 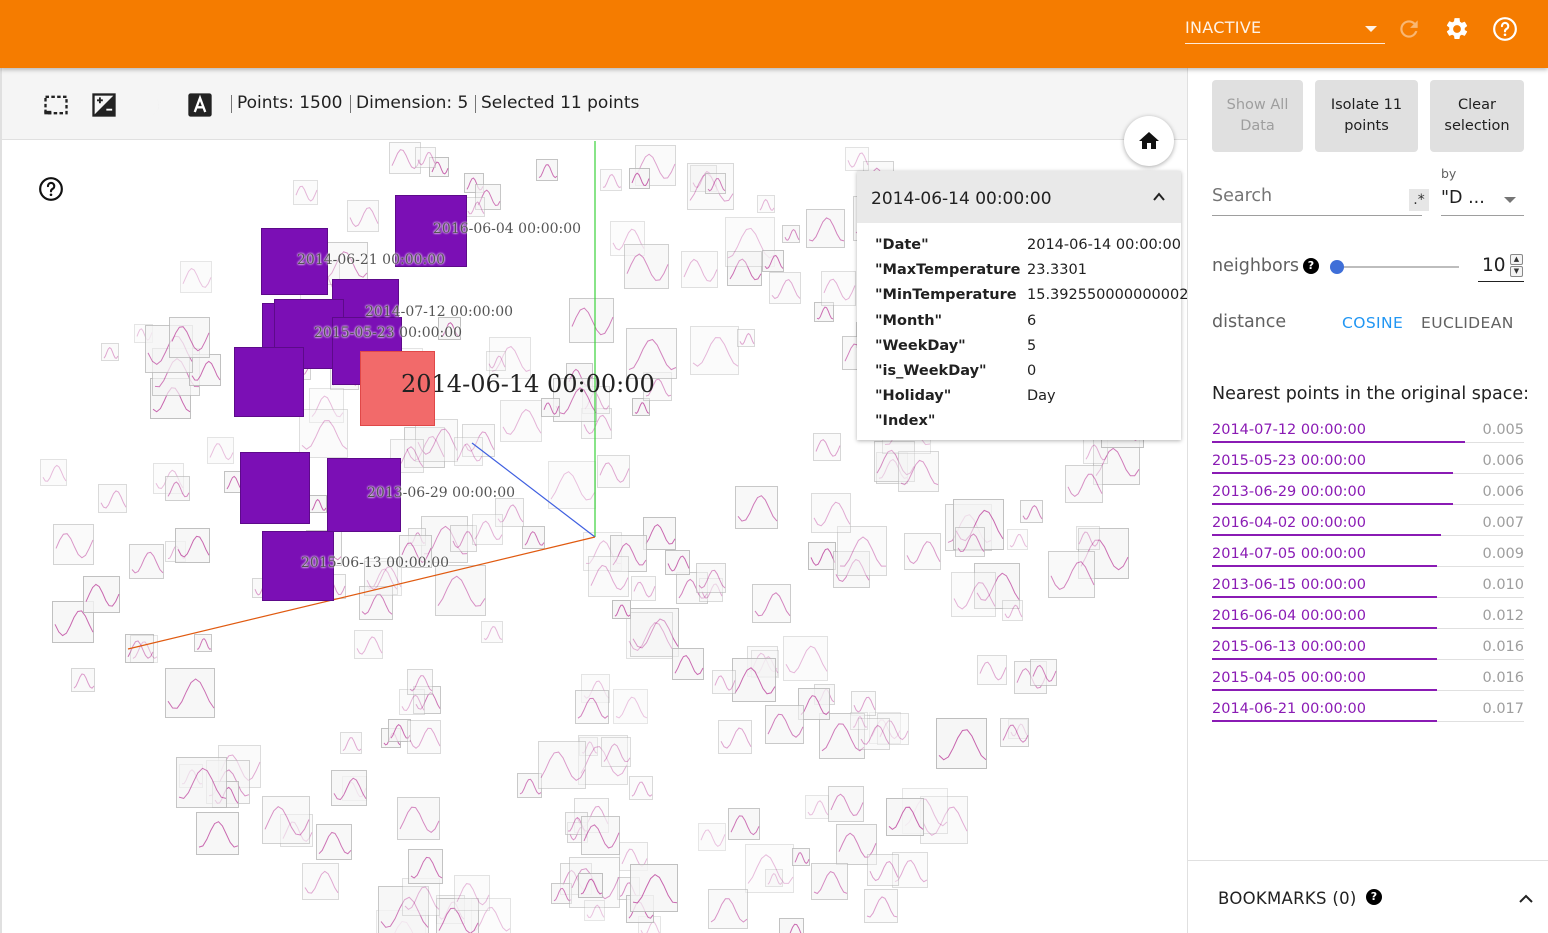 I want to click on night-mode-icon, so click(x=104, y=105).